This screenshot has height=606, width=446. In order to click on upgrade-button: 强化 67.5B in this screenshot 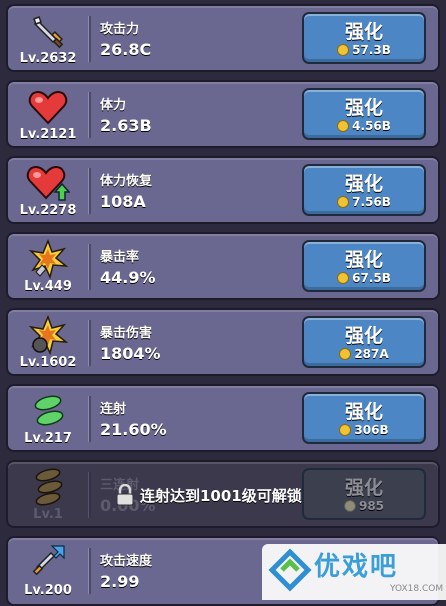, I will do `click(364, 266)`.